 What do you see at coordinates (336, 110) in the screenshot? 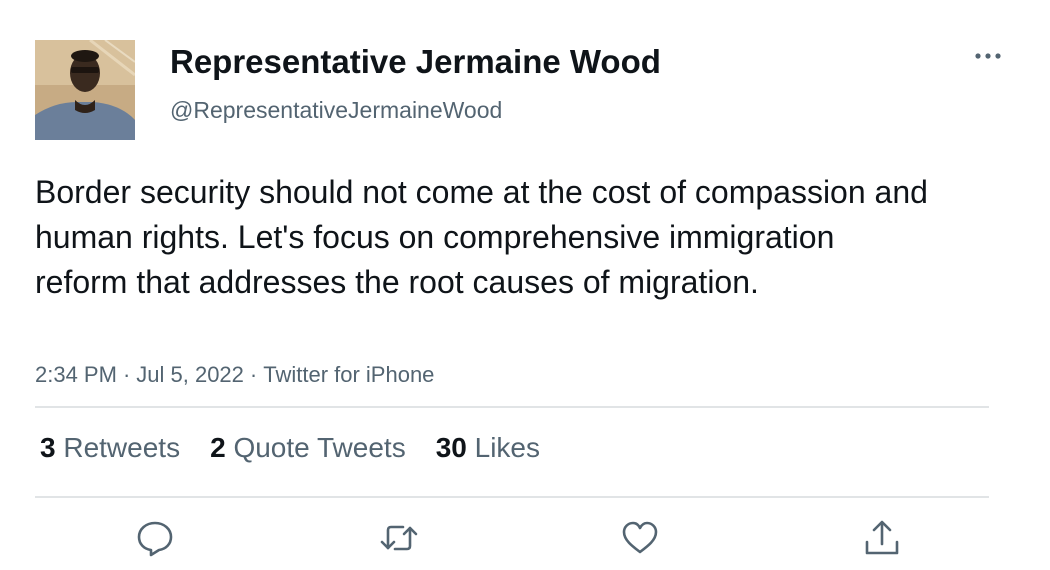
I see `author-handle: @RepresentativeJermaineWood` at bounding box center [336, 110].